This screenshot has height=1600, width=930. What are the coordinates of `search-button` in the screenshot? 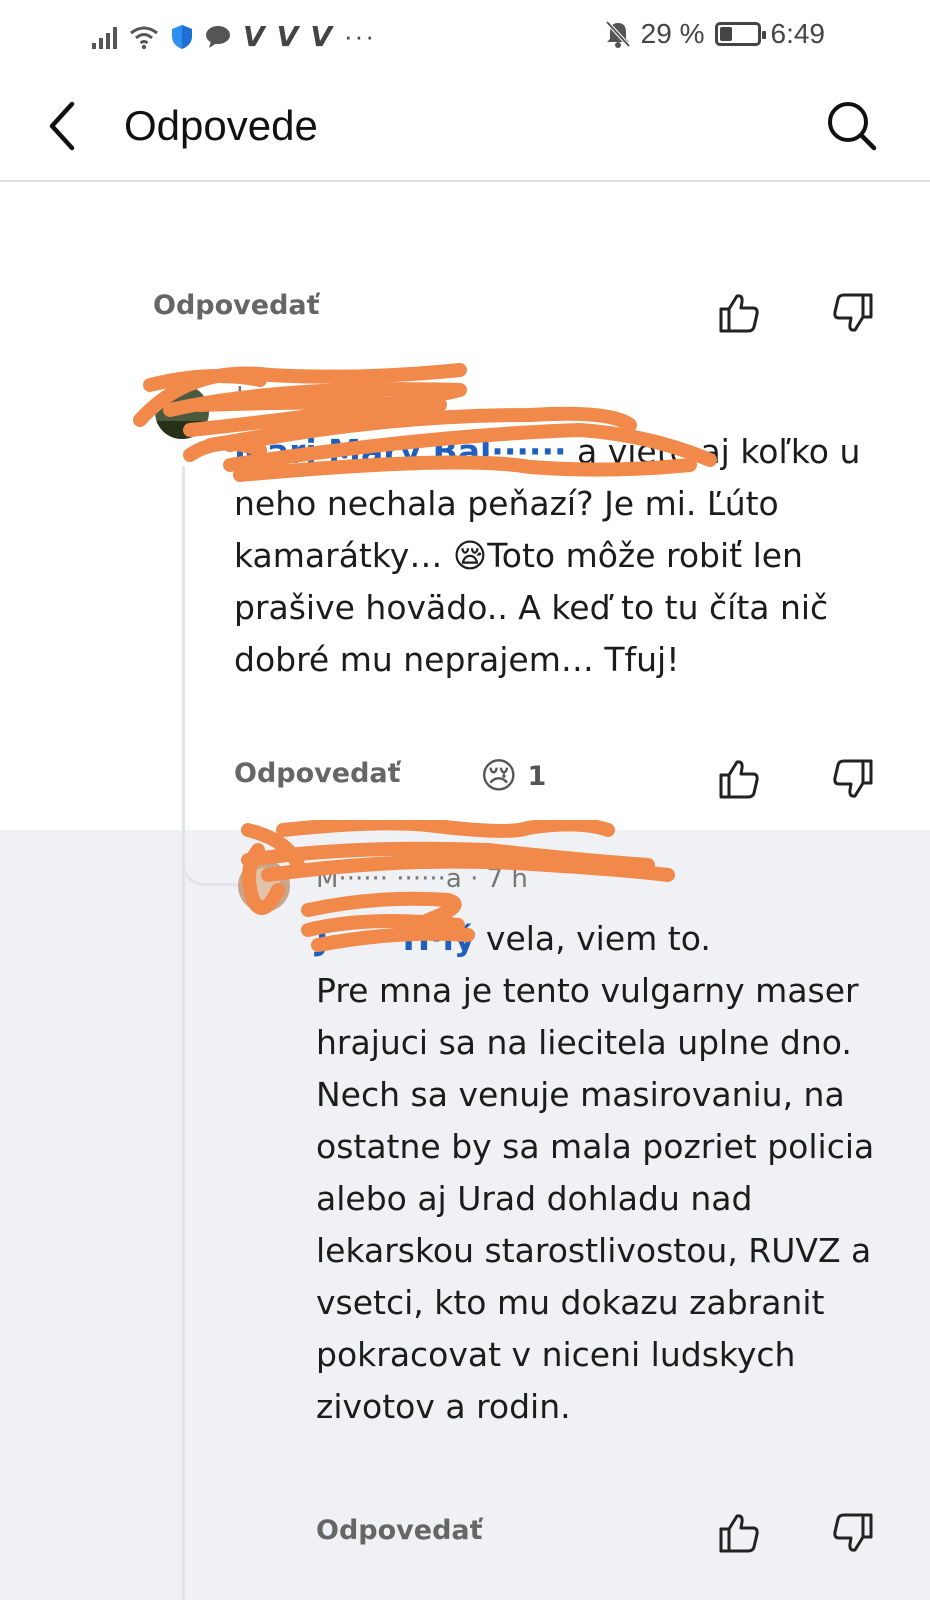 It's located at (852, 126).